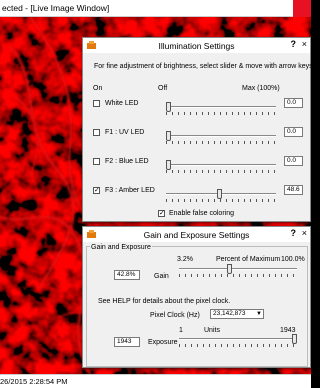  I want to click on pixel-clock-select: 23,142,873 ▼, so click(237, 314).